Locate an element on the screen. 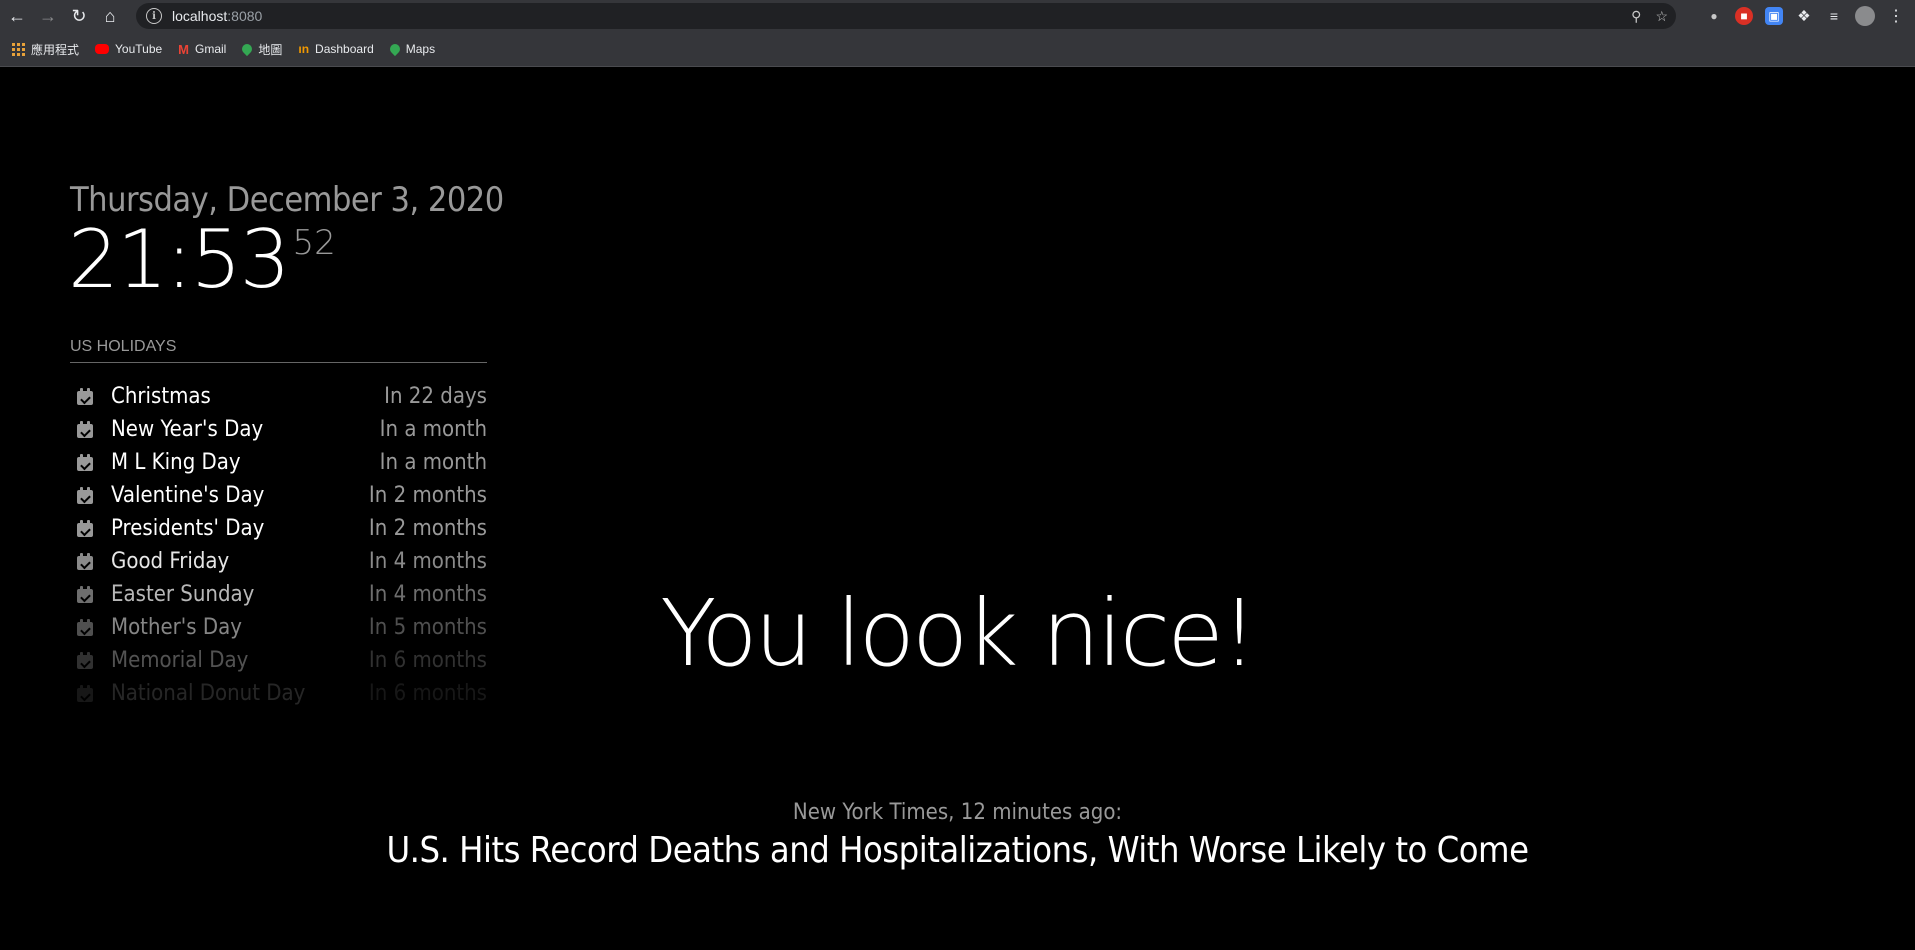  reload-icon: ↻ is located at coordinates (79, 16).